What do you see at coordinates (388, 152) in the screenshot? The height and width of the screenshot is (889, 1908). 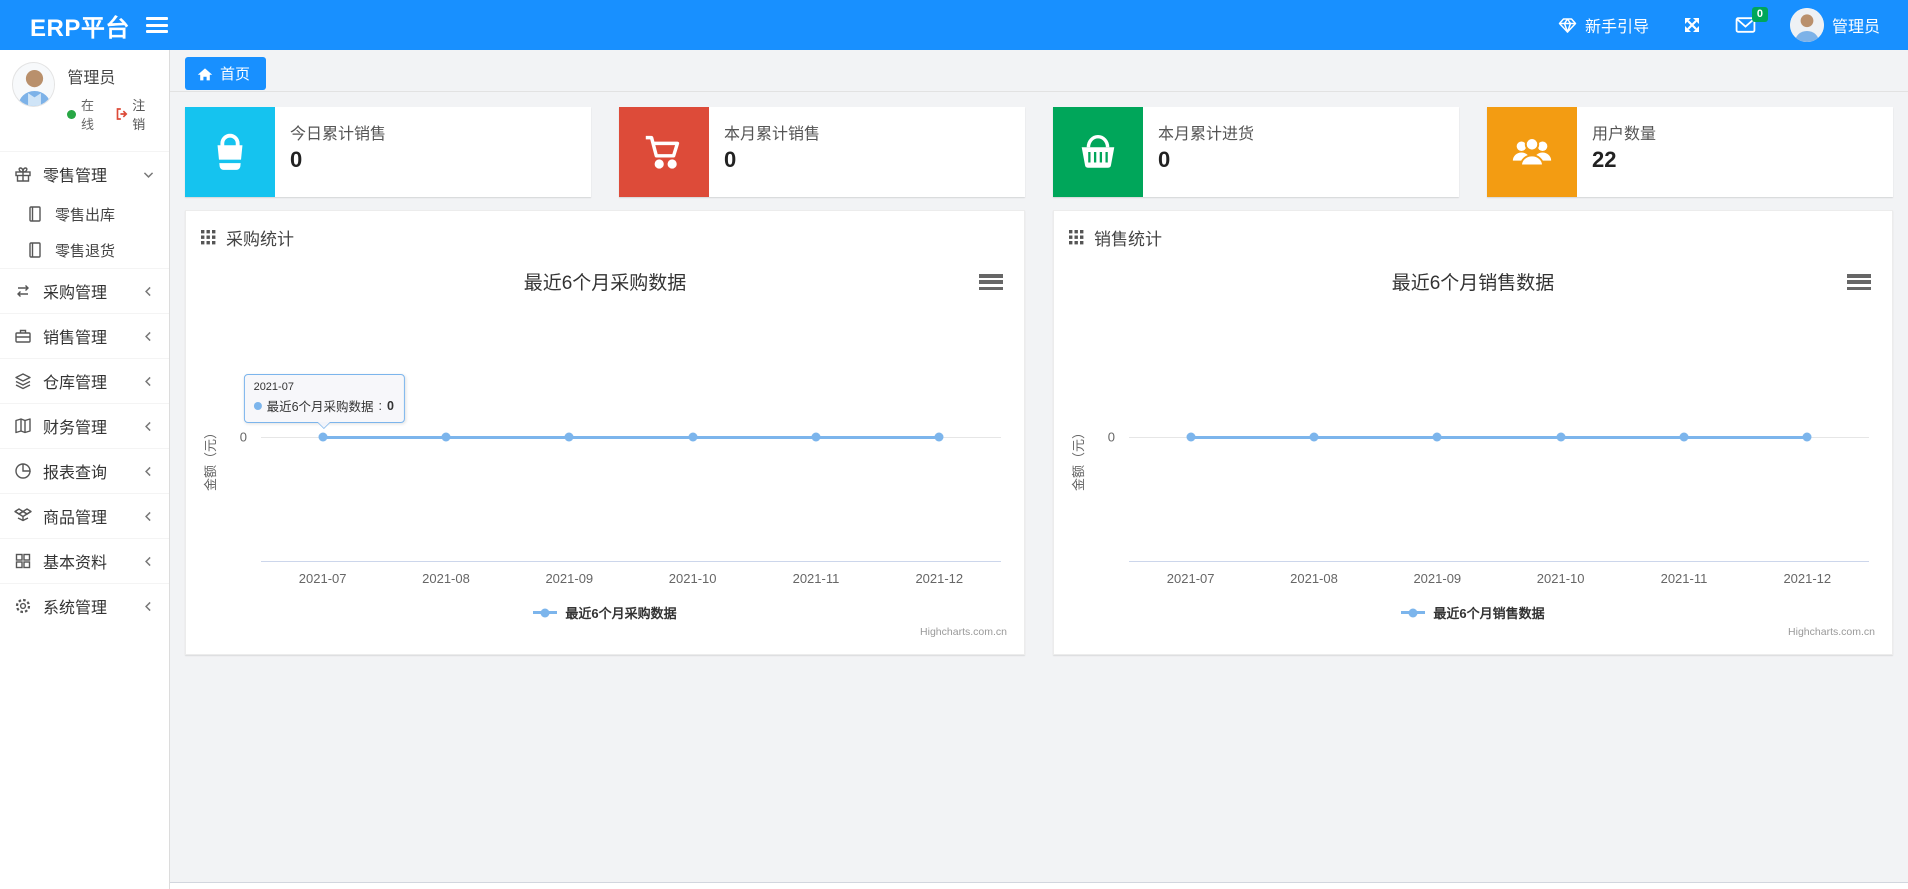 I see `stat-card-today-sales: 今日累计销售 0` at bounding box center [388, 152].